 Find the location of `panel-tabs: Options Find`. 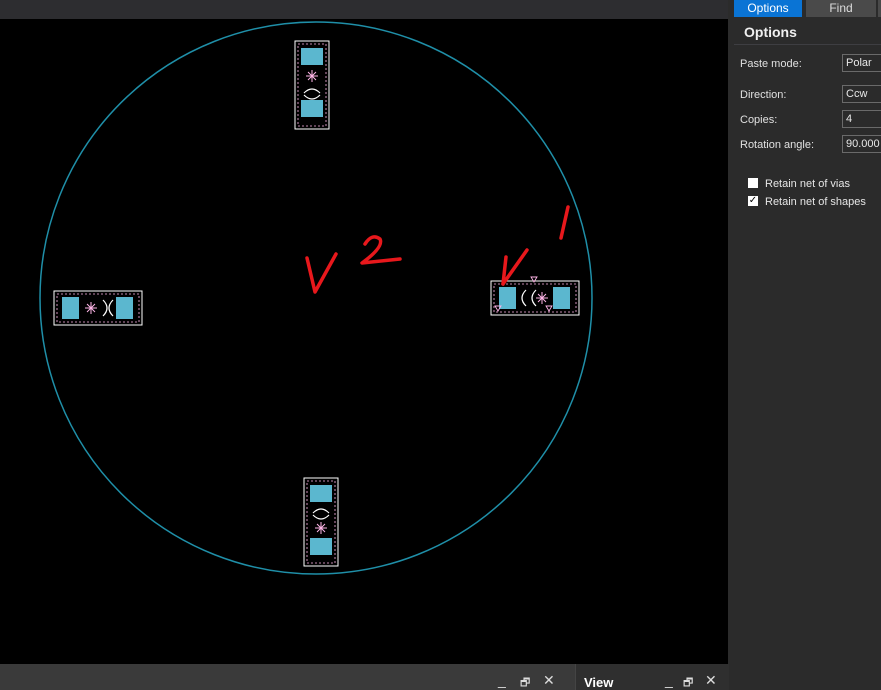

panel-tabs: Options Find is located at coordinates (807, 9).